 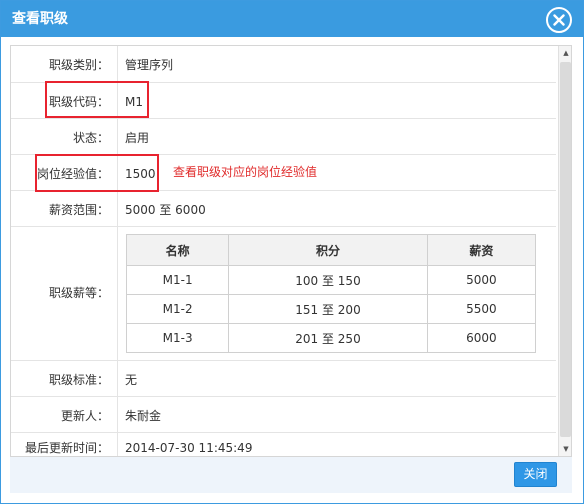 I want to click on table-cell: M1-2, so click(x=177, y=309).